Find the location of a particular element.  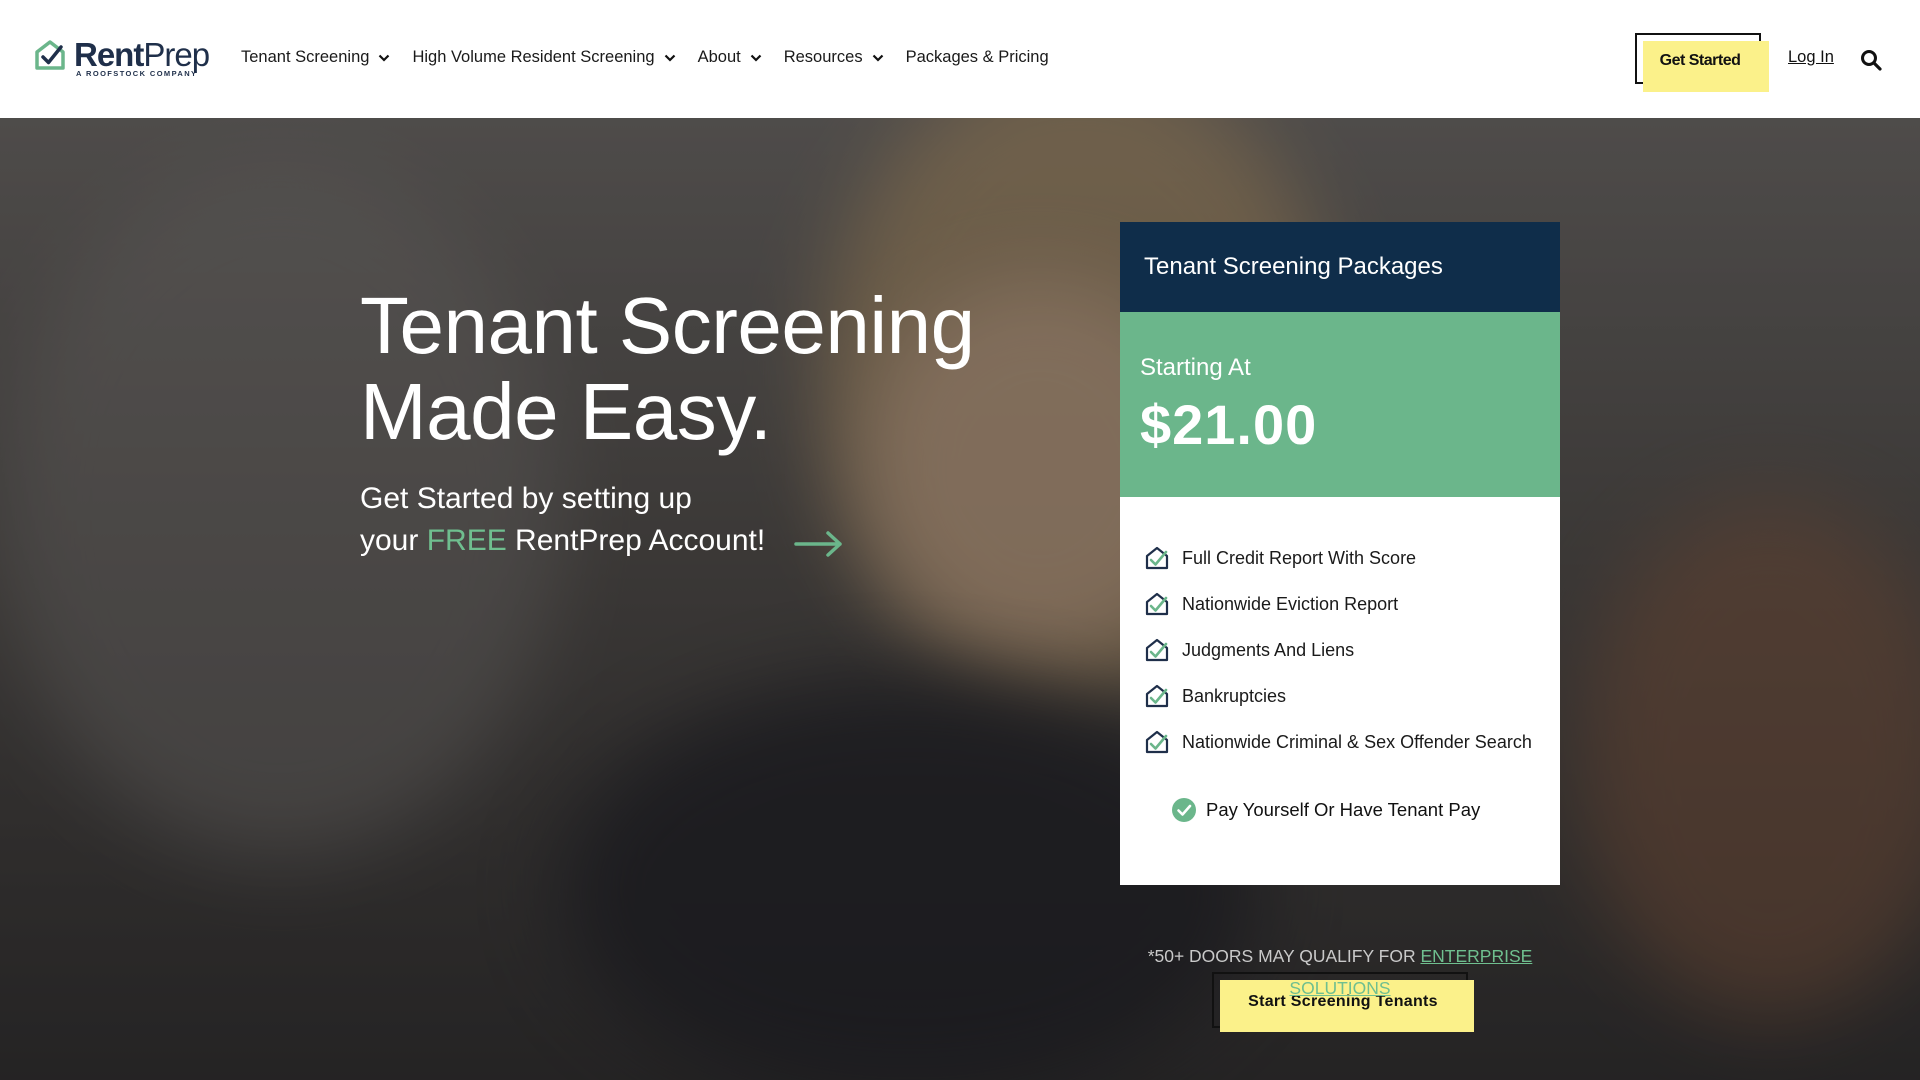

enterprise-note-text: *50+ DOORS MAY QUALIFY FOR is located at coordinates (1284, 956).